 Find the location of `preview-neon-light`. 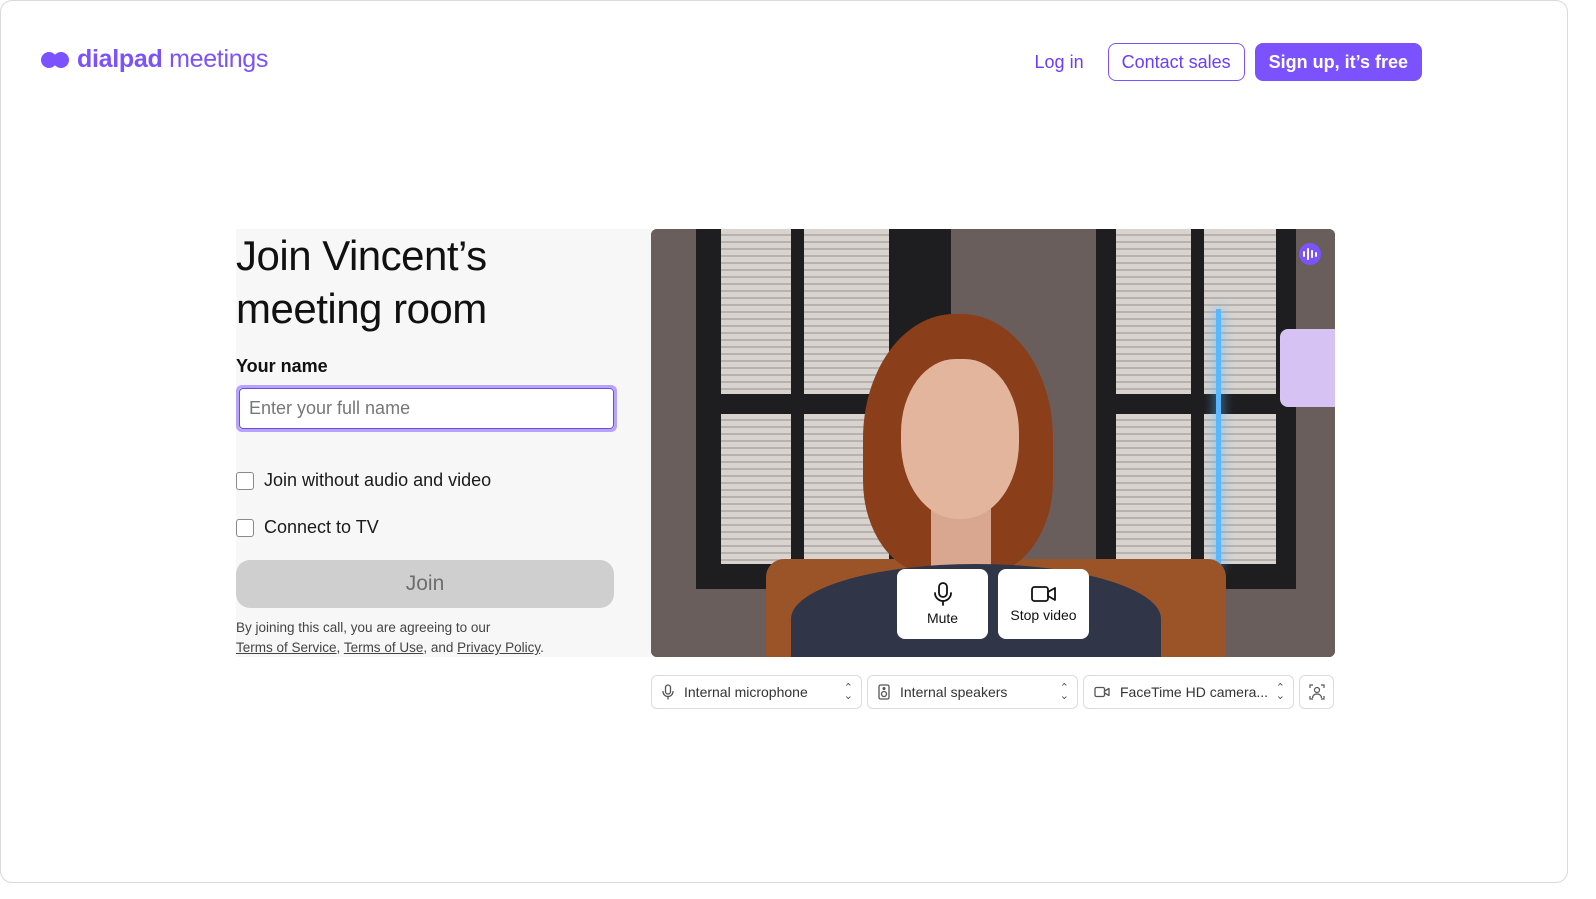

preview-neon-light is located at coordinates (1218, 439).